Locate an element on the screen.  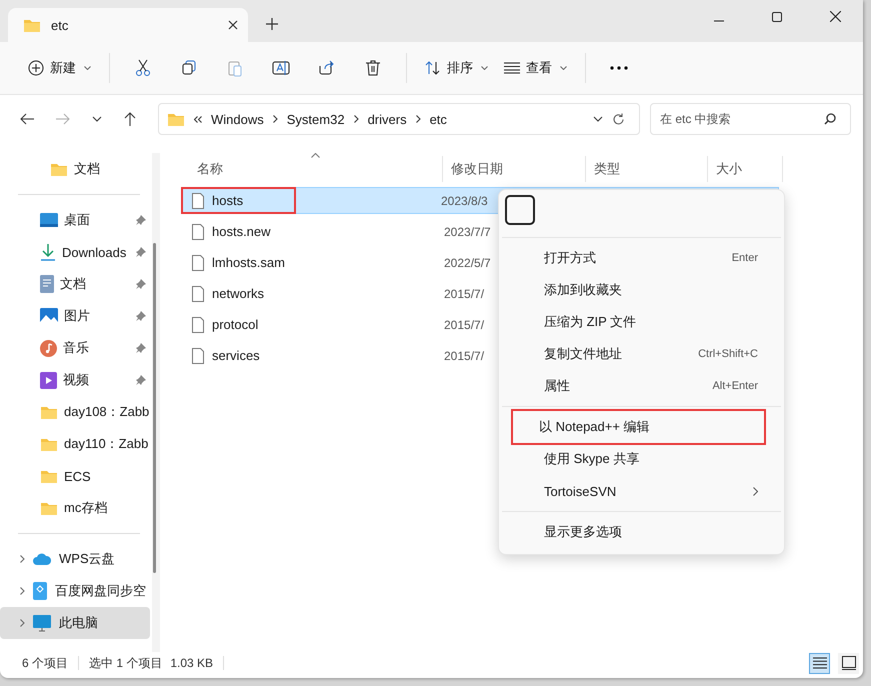
date-cell: 2023/8/3 is located at coordinates (464, 201).